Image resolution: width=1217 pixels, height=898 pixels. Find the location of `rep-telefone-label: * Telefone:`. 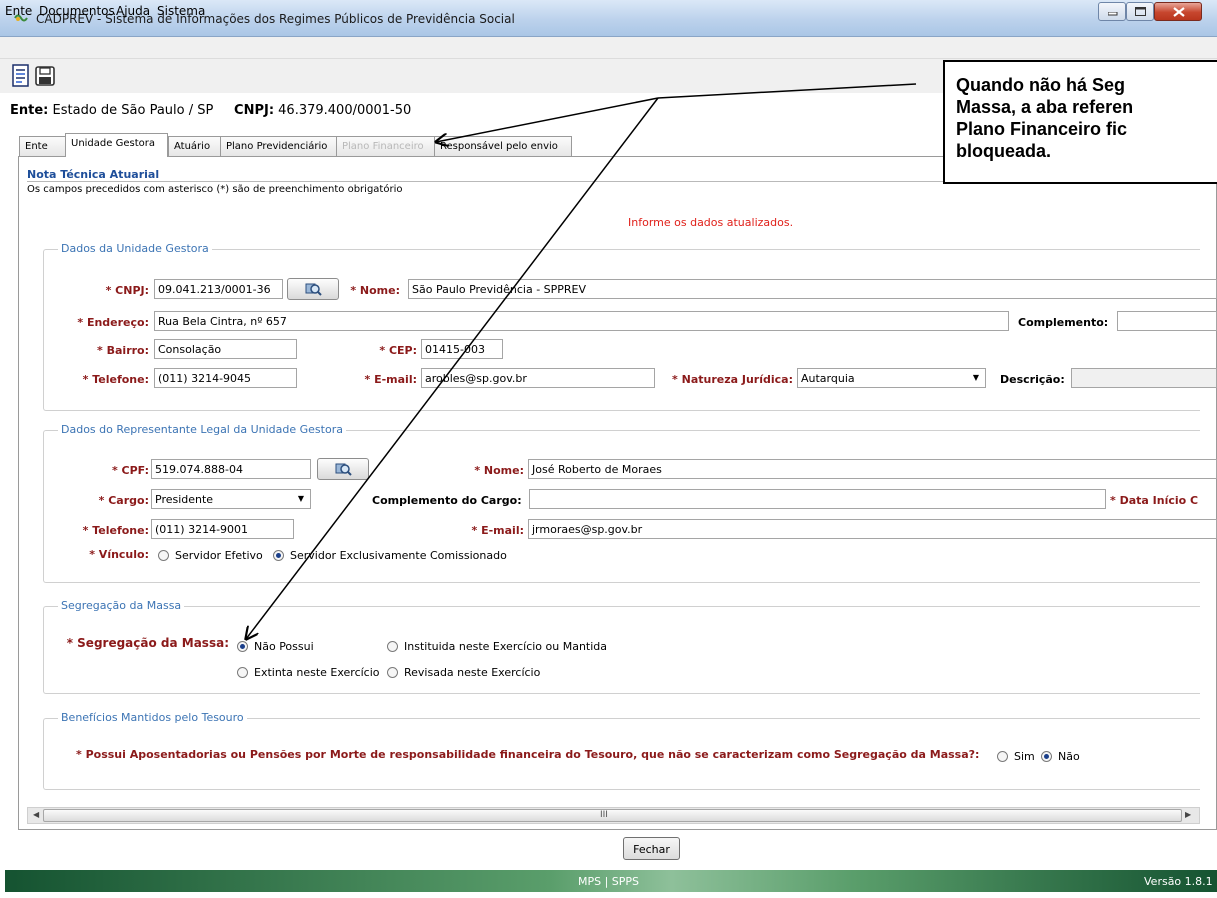

rep-telefone-label: * Telefone: is located at coordinates (115, 530).